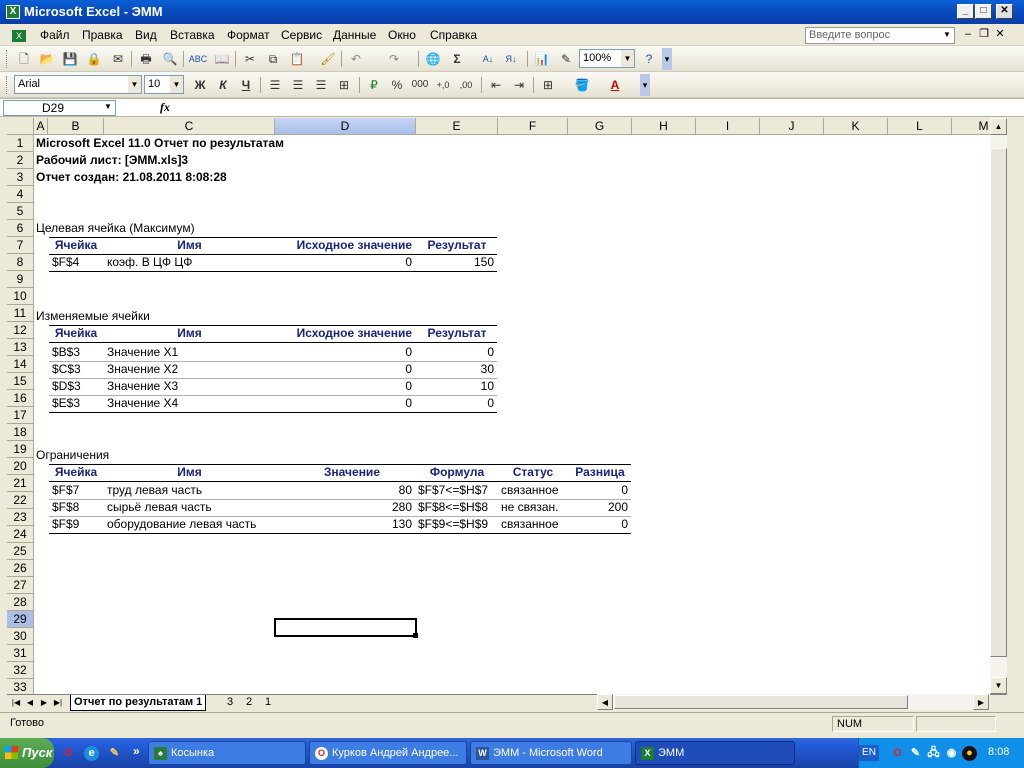 This screenshot has width=1024, height=768. I want to click on autosum-icon: Σ, so click(457, 59).